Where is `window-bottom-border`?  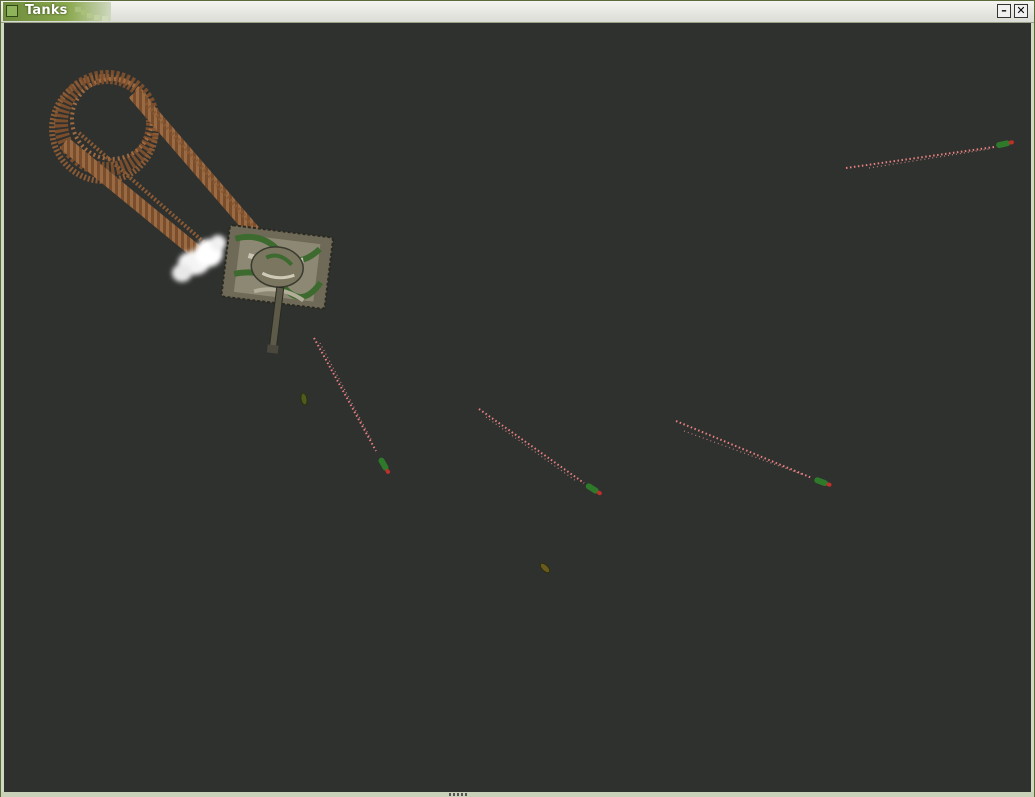 window-bottom-border is located at coordinates (517, 794).